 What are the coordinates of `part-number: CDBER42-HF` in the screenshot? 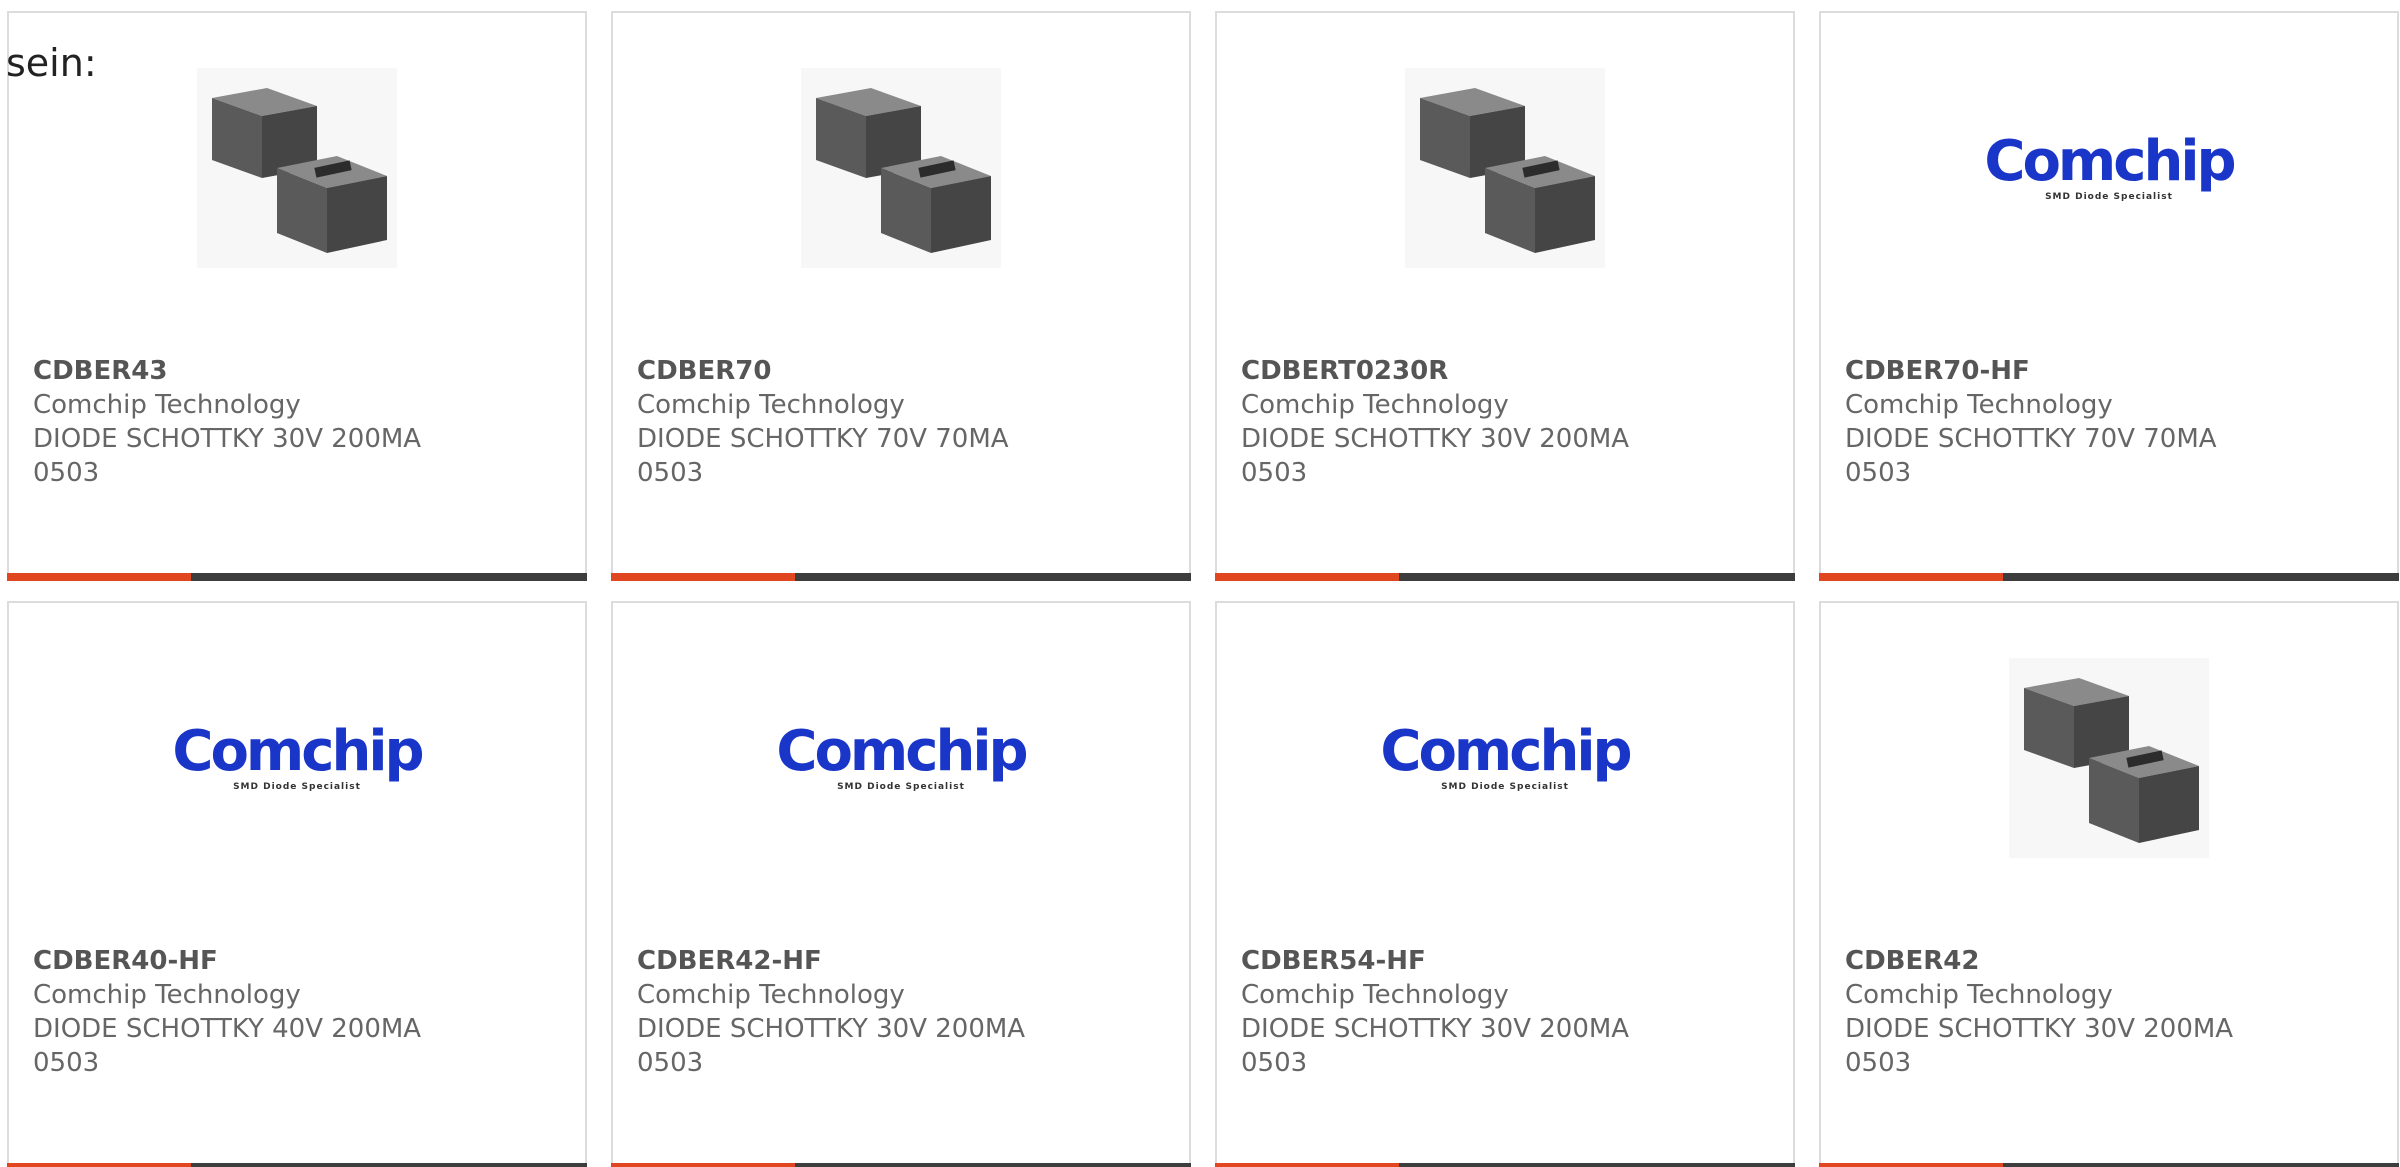 It's located at (831, 961).